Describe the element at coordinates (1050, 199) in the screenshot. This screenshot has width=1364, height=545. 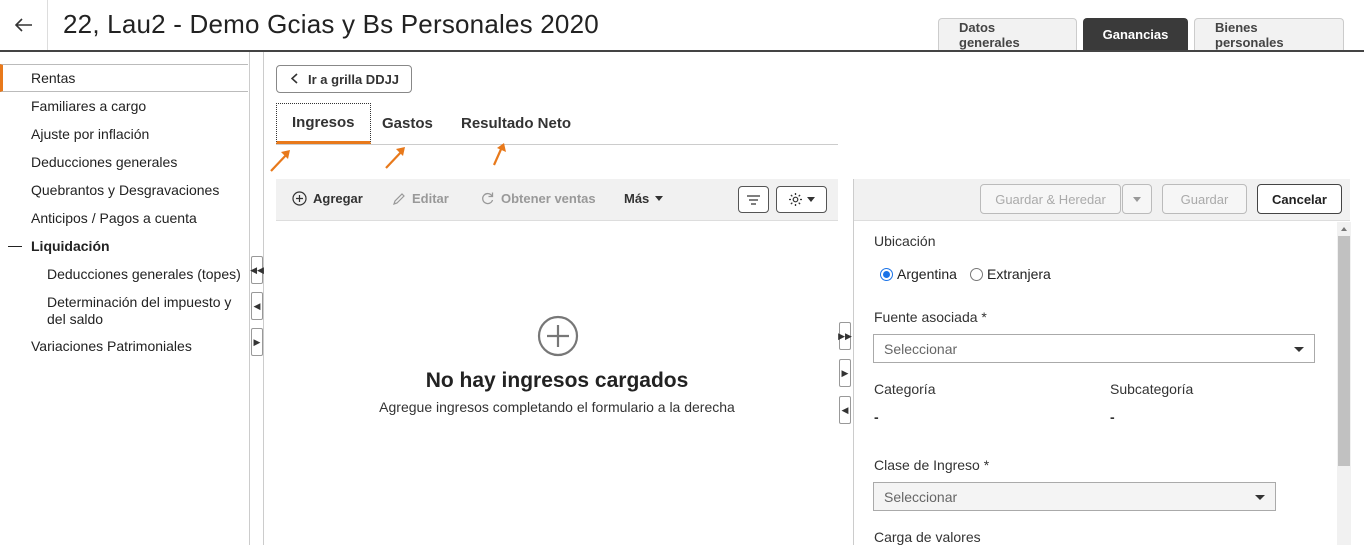
I see `save-inherit-button: Guardar & Heredar` at that location.